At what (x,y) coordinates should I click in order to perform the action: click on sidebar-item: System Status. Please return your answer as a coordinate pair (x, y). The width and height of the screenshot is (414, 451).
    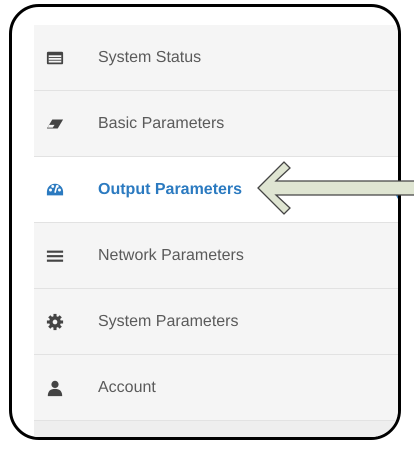
    Looking at the image, I should click on (216, 58).